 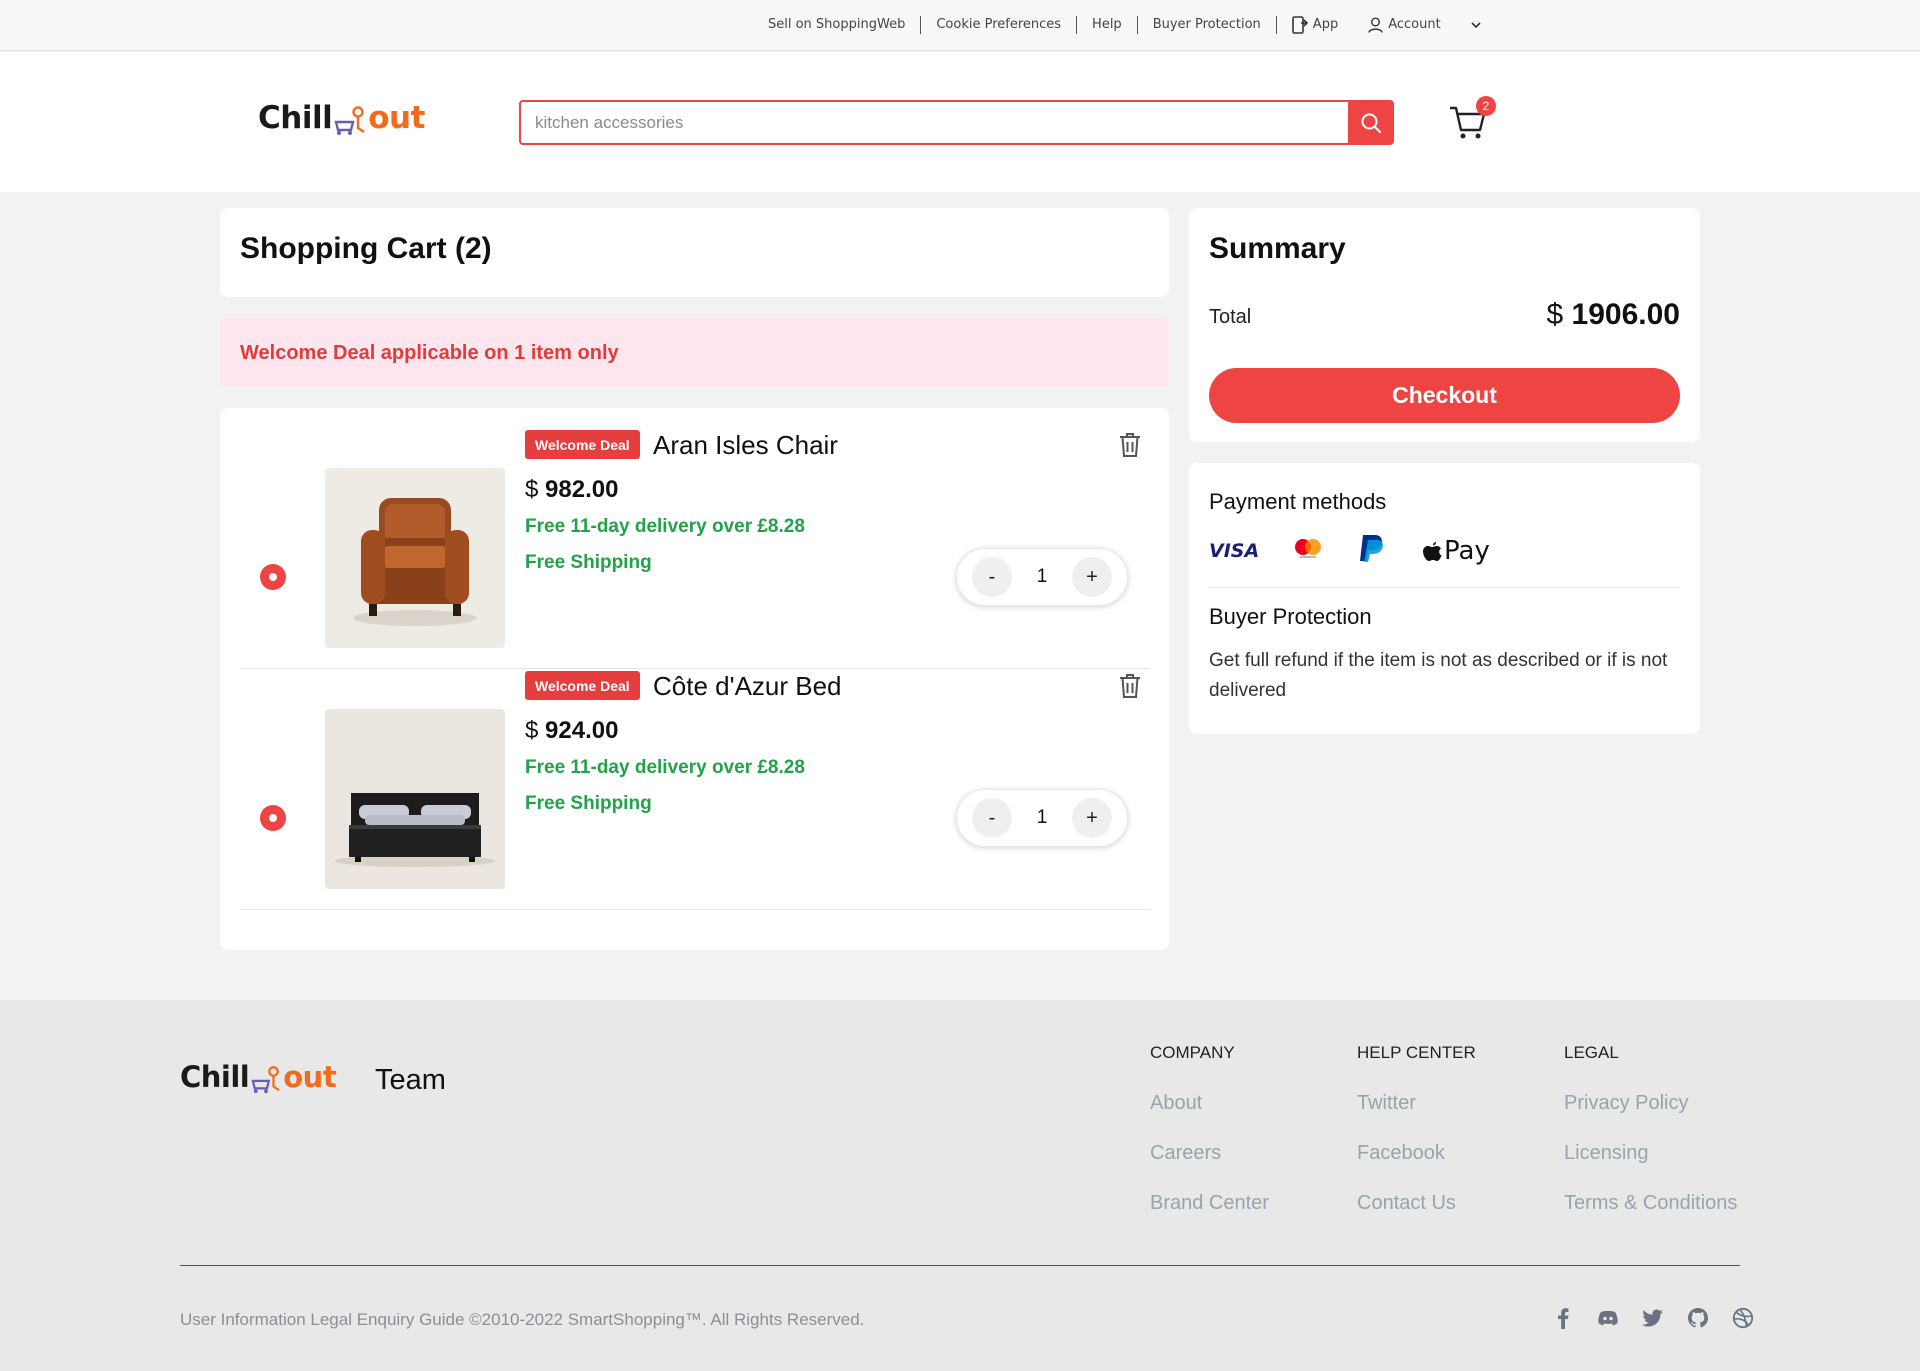 What do you see at coordinates (1106, 25) in the screenshot?
I see `help-link: Help` at bounding box center [1106, 25].